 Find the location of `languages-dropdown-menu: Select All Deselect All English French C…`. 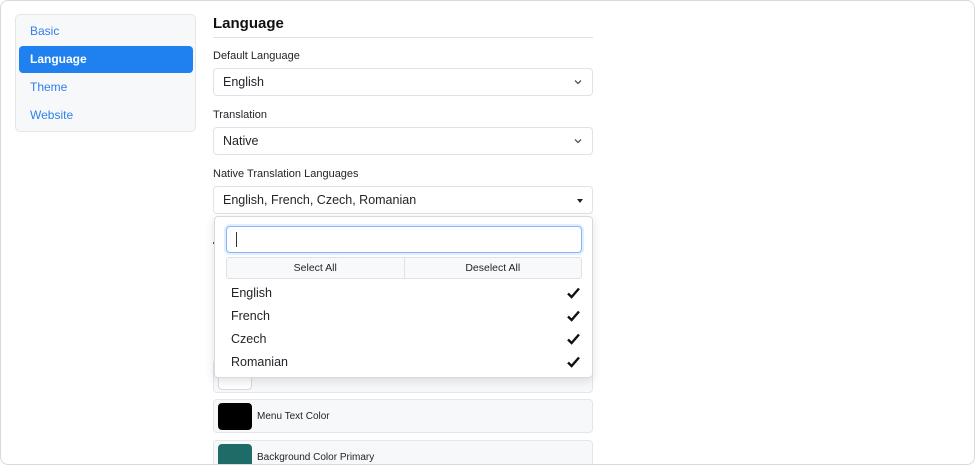

languages-dropdown-menu: Select All Deselect All English French C… is located at coordinates (403, 297).